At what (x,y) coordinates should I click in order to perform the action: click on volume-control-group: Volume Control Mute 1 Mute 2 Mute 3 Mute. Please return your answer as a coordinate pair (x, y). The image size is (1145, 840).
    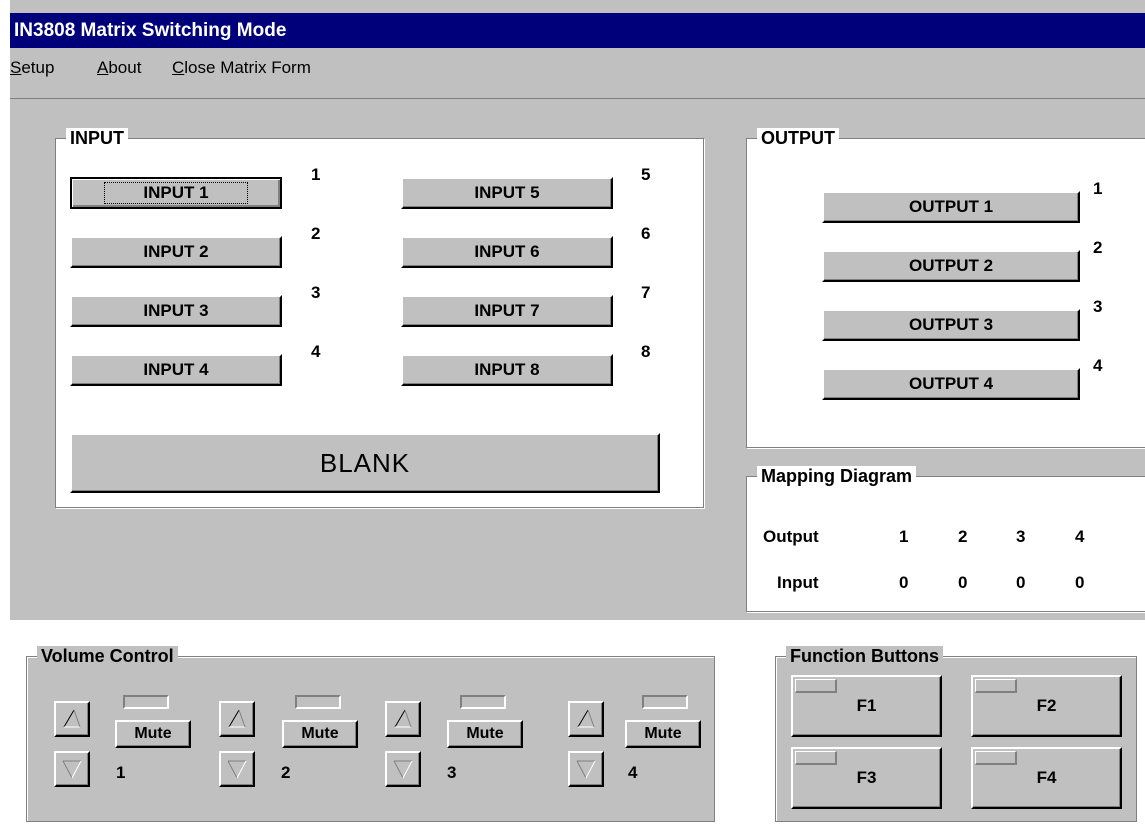
    Looking at the image, I should click on (370, 734).